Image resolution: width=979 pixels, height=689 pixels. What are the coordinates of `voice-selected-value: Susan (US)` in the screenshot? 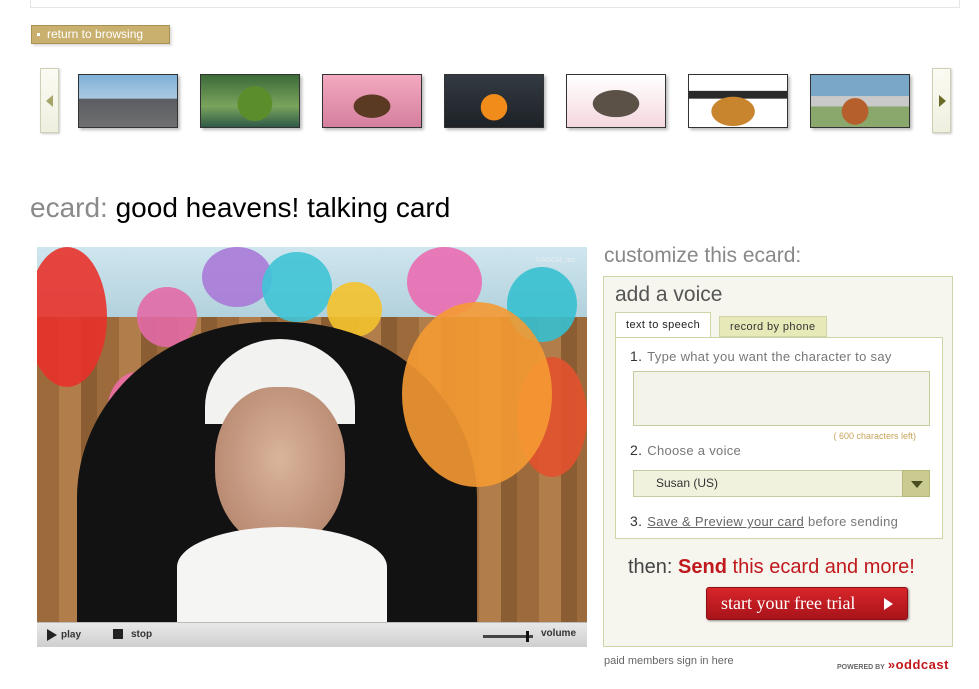 It's located at (687, 483).